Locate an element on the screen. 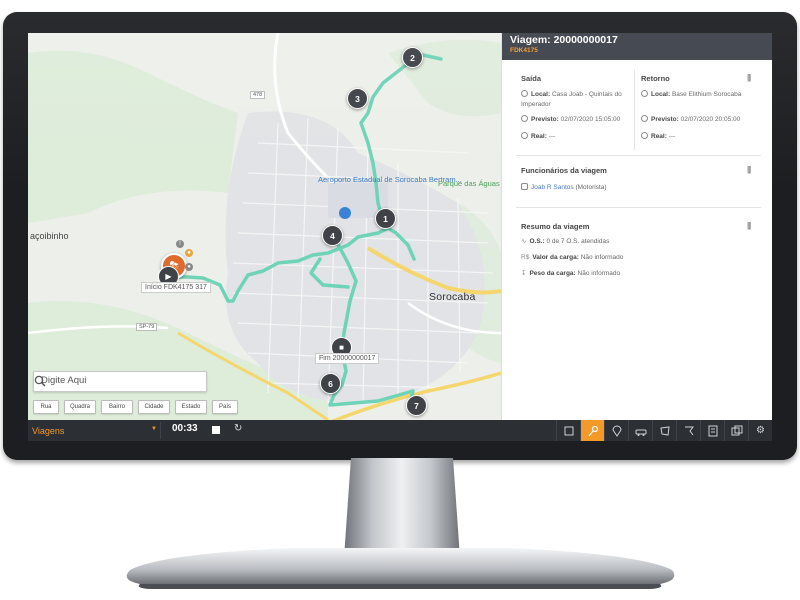 The image size is (800, 600). park-label: Parque das Águas is located at coordinates (469, 183).